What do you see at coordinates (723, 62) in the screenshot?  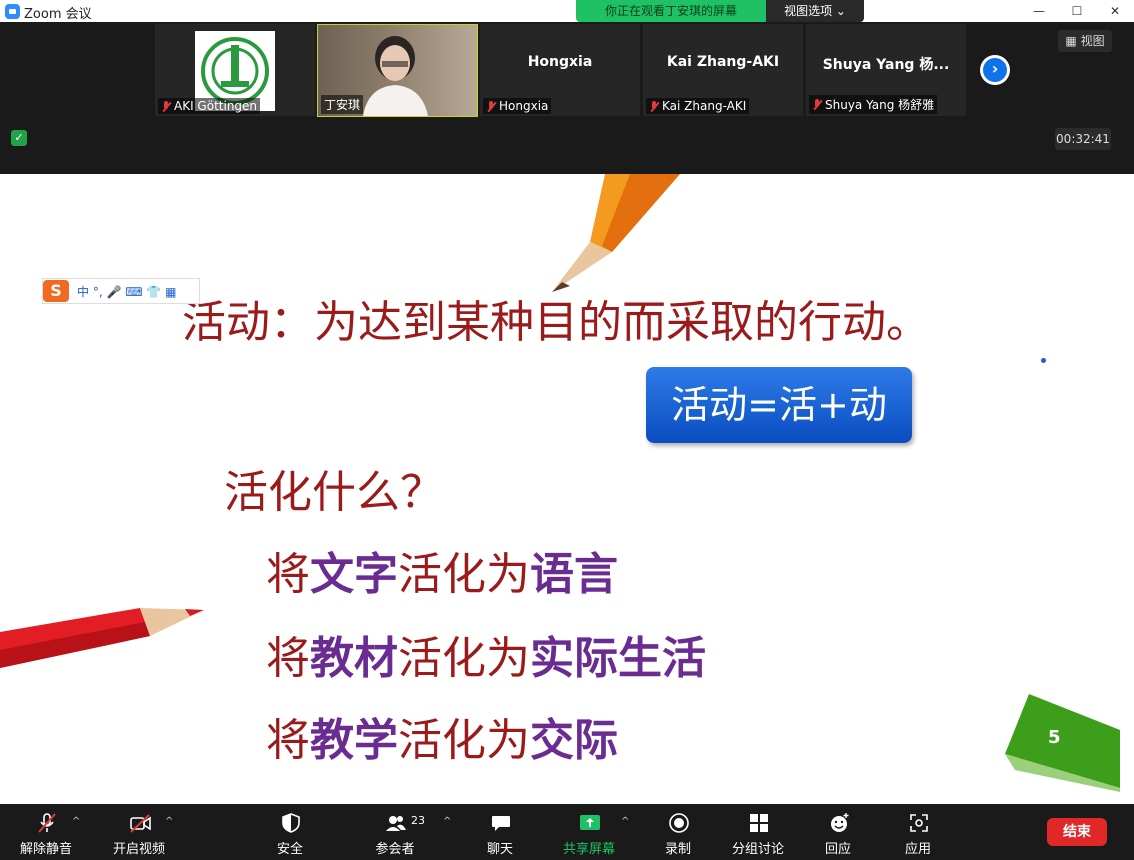 I see `participant-display-name: Kai Zhang-AKI` at bounding box center [723, 62].